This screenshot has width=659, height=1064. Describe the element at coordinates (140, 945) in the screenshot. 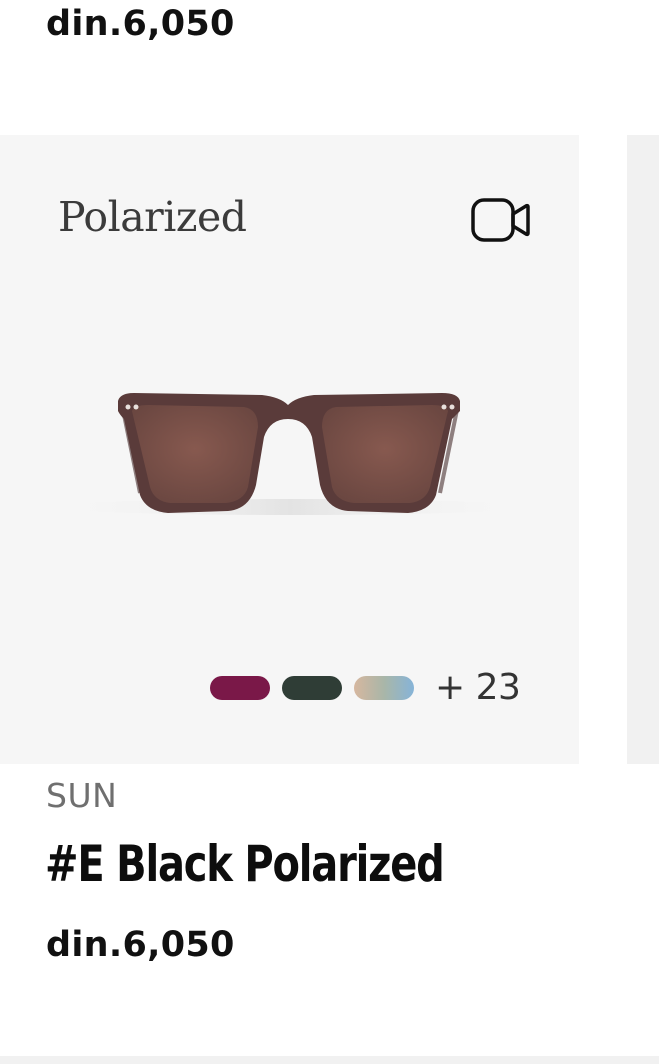

I see `product-price: din.6,050` at that location.